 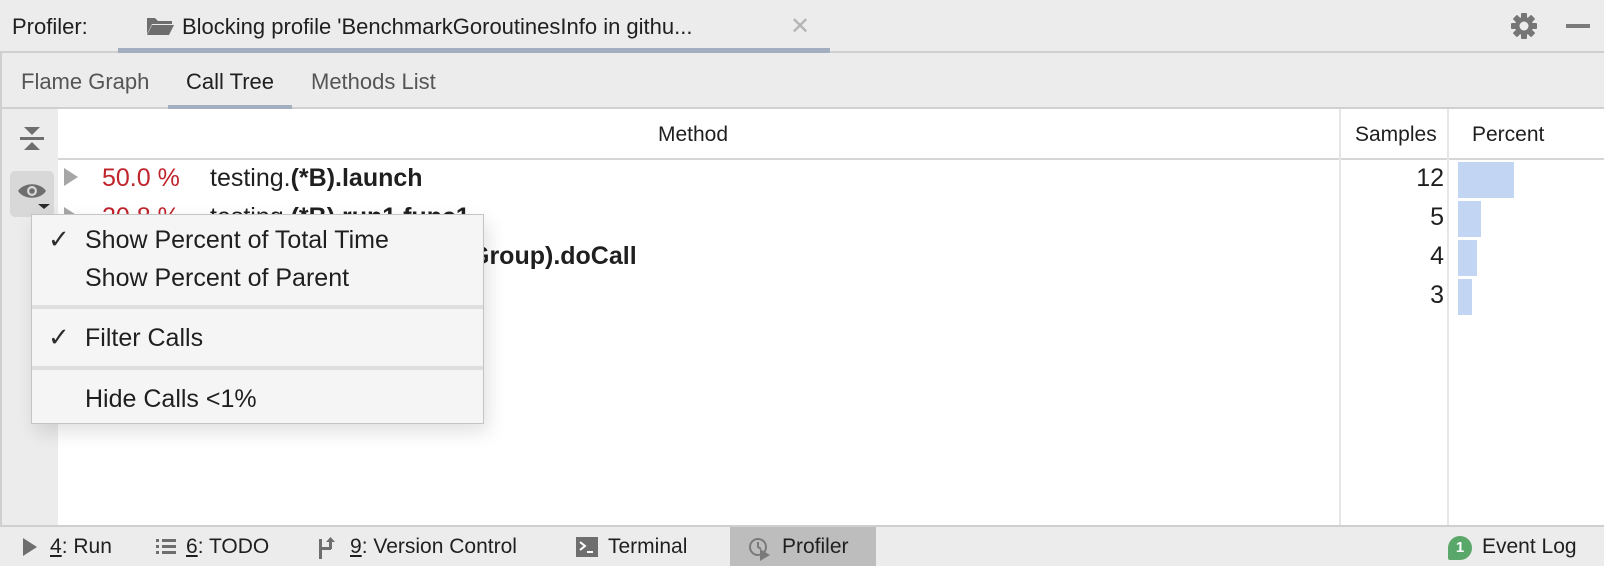 What do you see at coordinates (257, 239) in the screenshot?
I see `menu-item-show-percent-total: ✓ Show Percent of Total Time` at bounding box center [257, 239].